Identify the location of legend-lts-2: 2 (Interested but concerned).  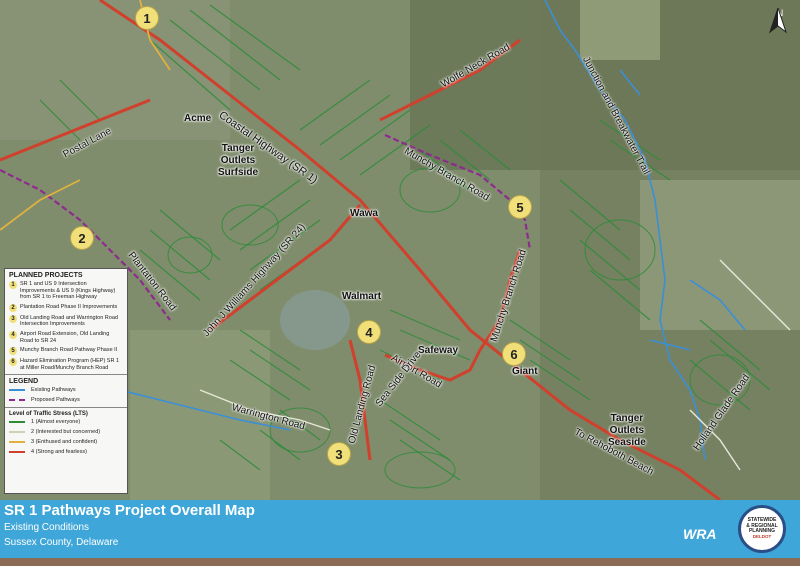
(66, 432).